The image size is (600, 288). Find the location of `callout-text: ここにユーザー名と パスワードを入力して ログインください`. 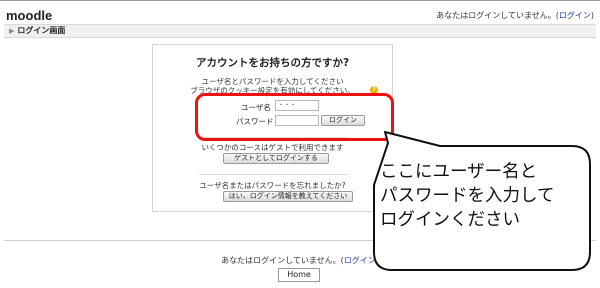

callout-text: ここにユーザー名と パスワードを入力して ログインください is located at coordinates (486, 196).